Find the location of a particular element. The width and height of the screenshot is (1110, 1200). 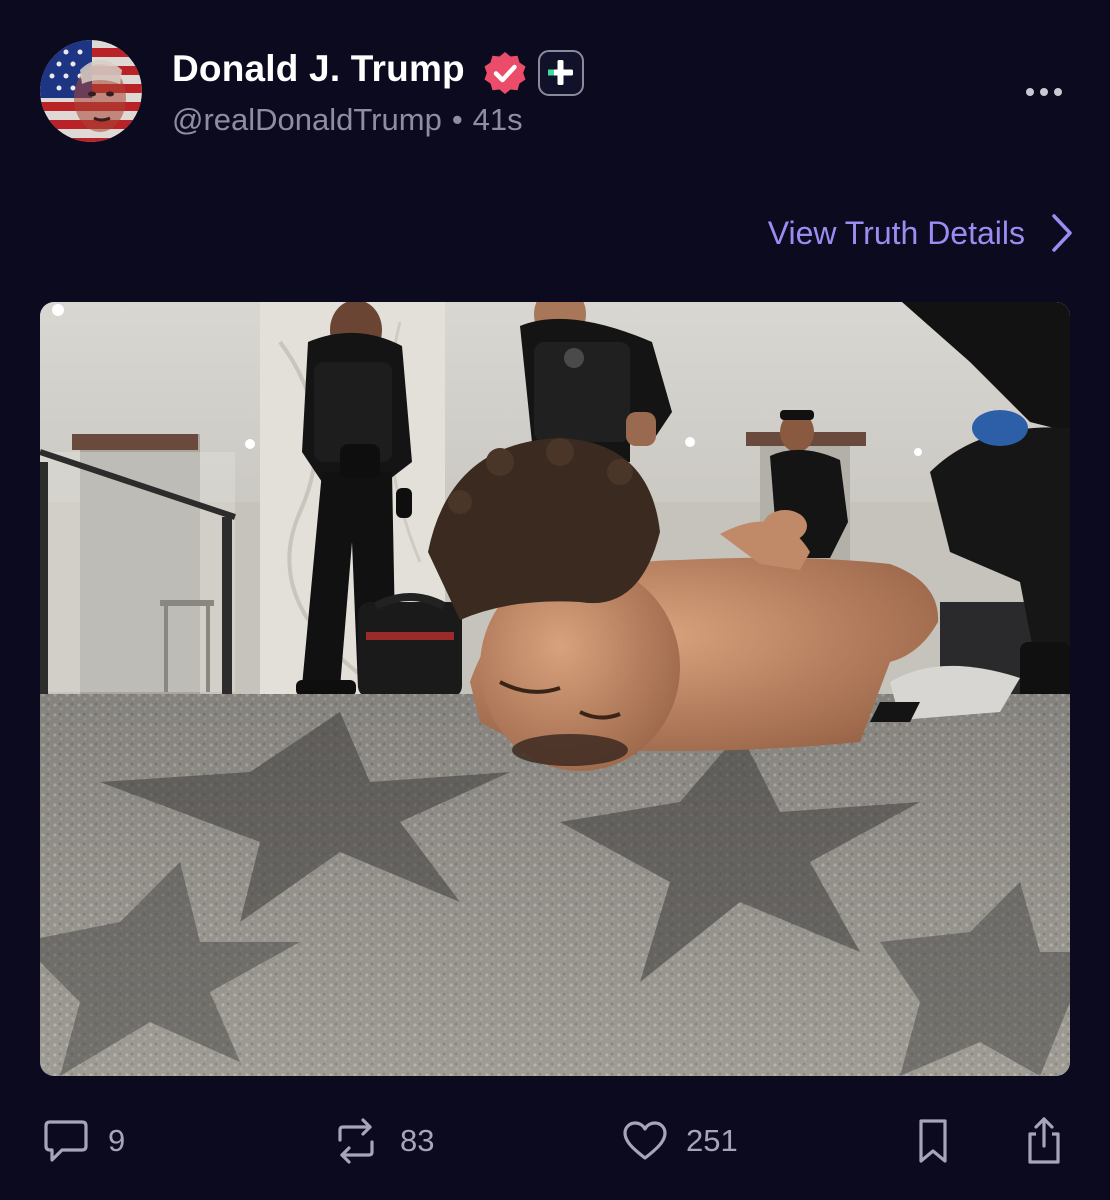

heart-icon is located at coordinates (645, 1140).